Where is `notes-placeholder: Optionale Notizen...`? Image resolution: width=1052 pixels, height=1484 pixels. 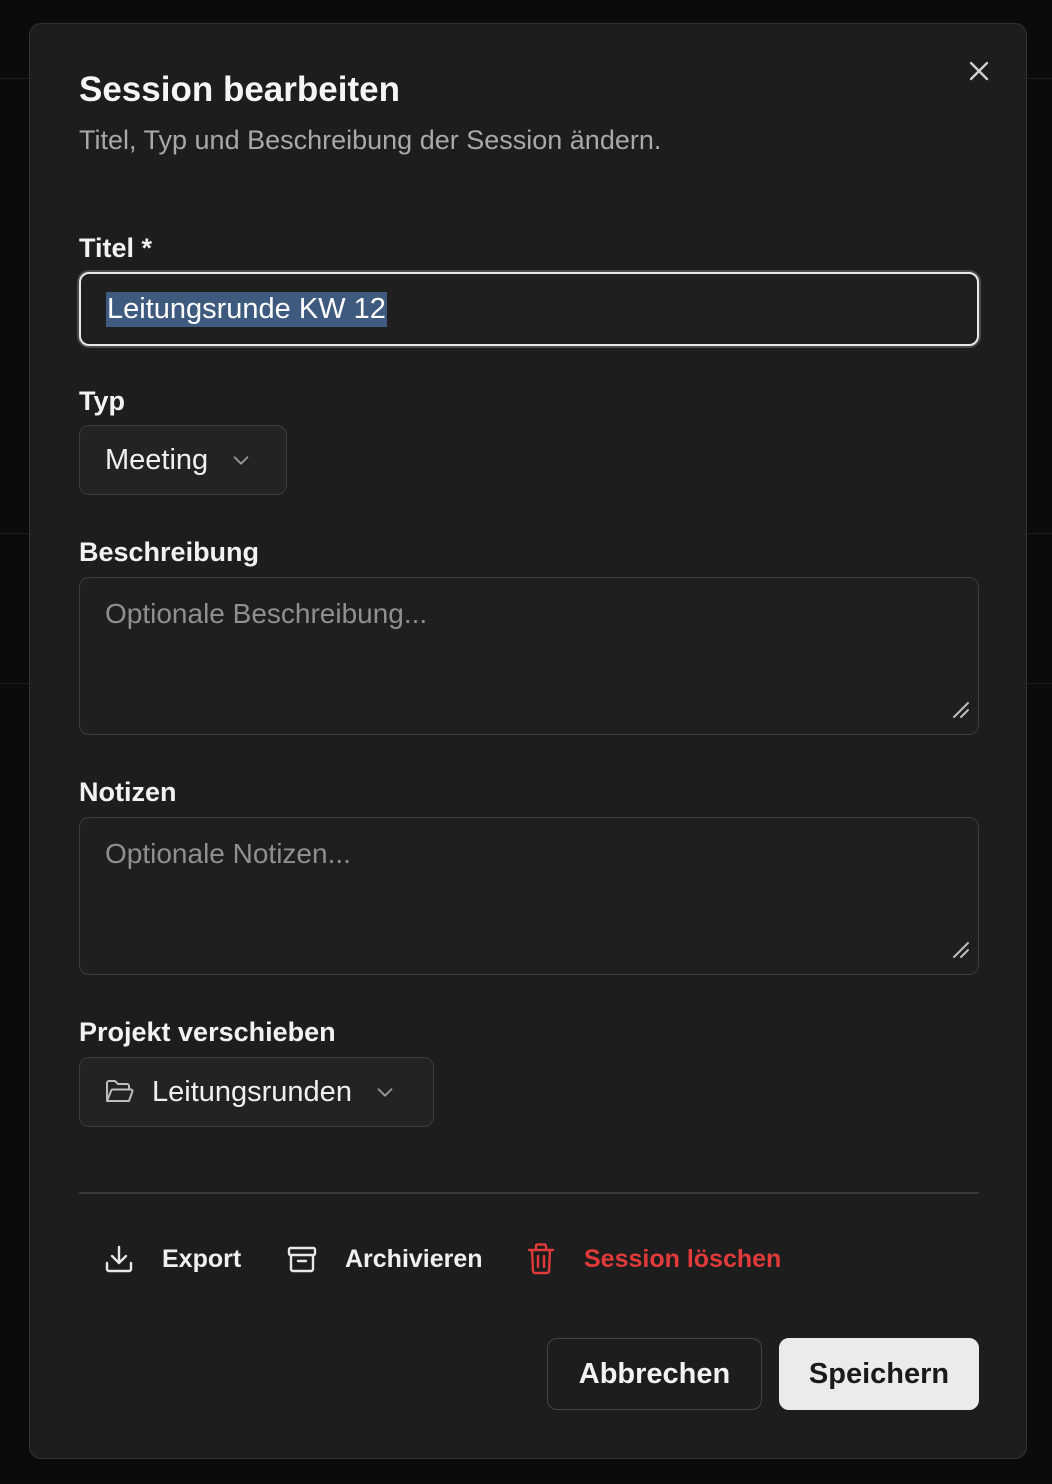 notes-placeholder: Optionale Notizen... is located at coordinates (228, 853).